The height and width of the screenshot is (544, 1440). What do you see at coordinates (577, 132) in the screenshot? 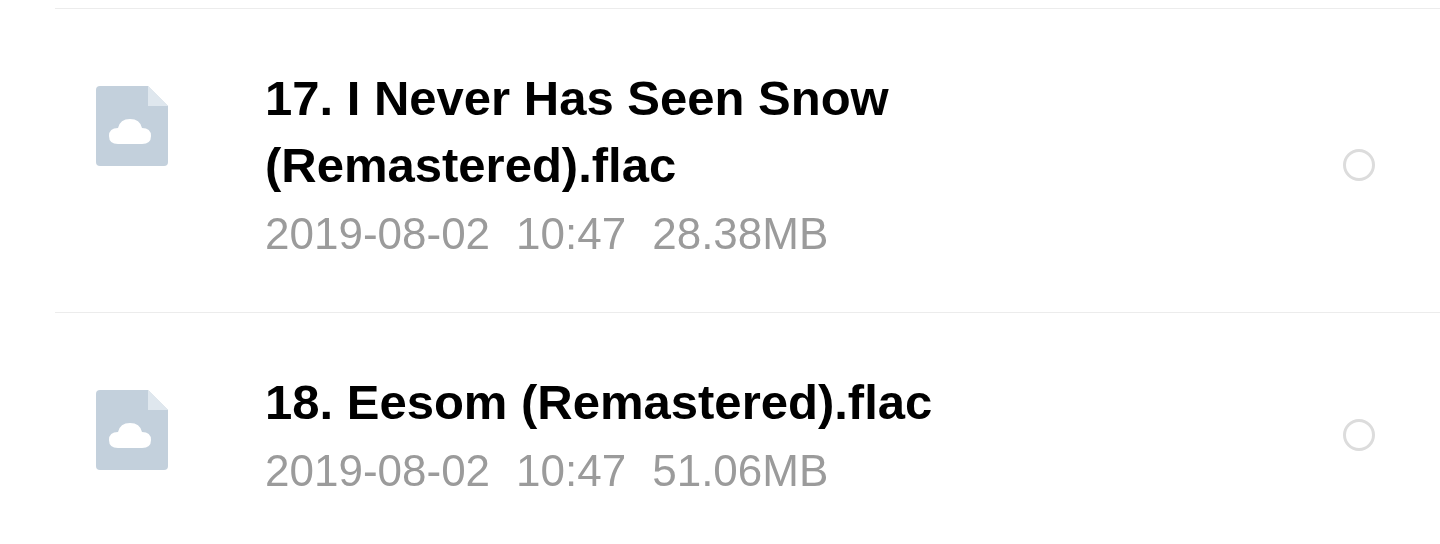
I see `file-name: 17. I Never Has Seen Snow (Remastered).flac` at bounding box center [577, 132].